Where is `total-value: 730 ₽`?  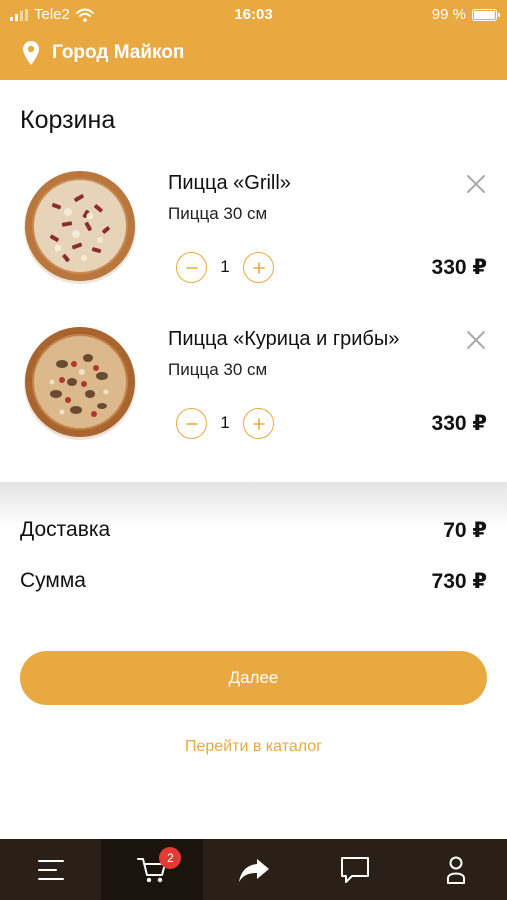
total-value: 730 ₽ is located at coordinates (459, 581).